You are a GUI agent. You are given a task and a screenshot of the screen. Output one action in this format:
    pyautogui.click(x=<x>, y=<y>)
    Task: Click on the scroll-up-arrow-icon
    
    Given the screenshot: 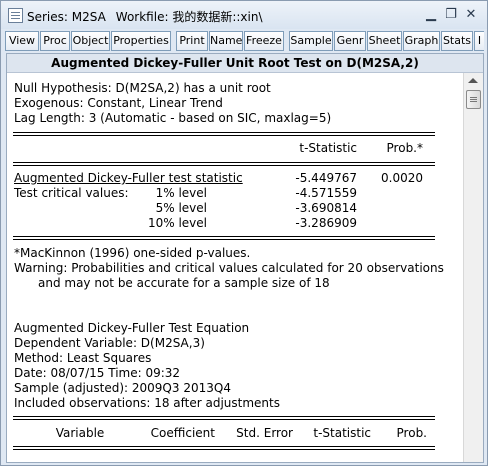 What is the action you would take?
    pyautogui.click(x=473, y=80)
    